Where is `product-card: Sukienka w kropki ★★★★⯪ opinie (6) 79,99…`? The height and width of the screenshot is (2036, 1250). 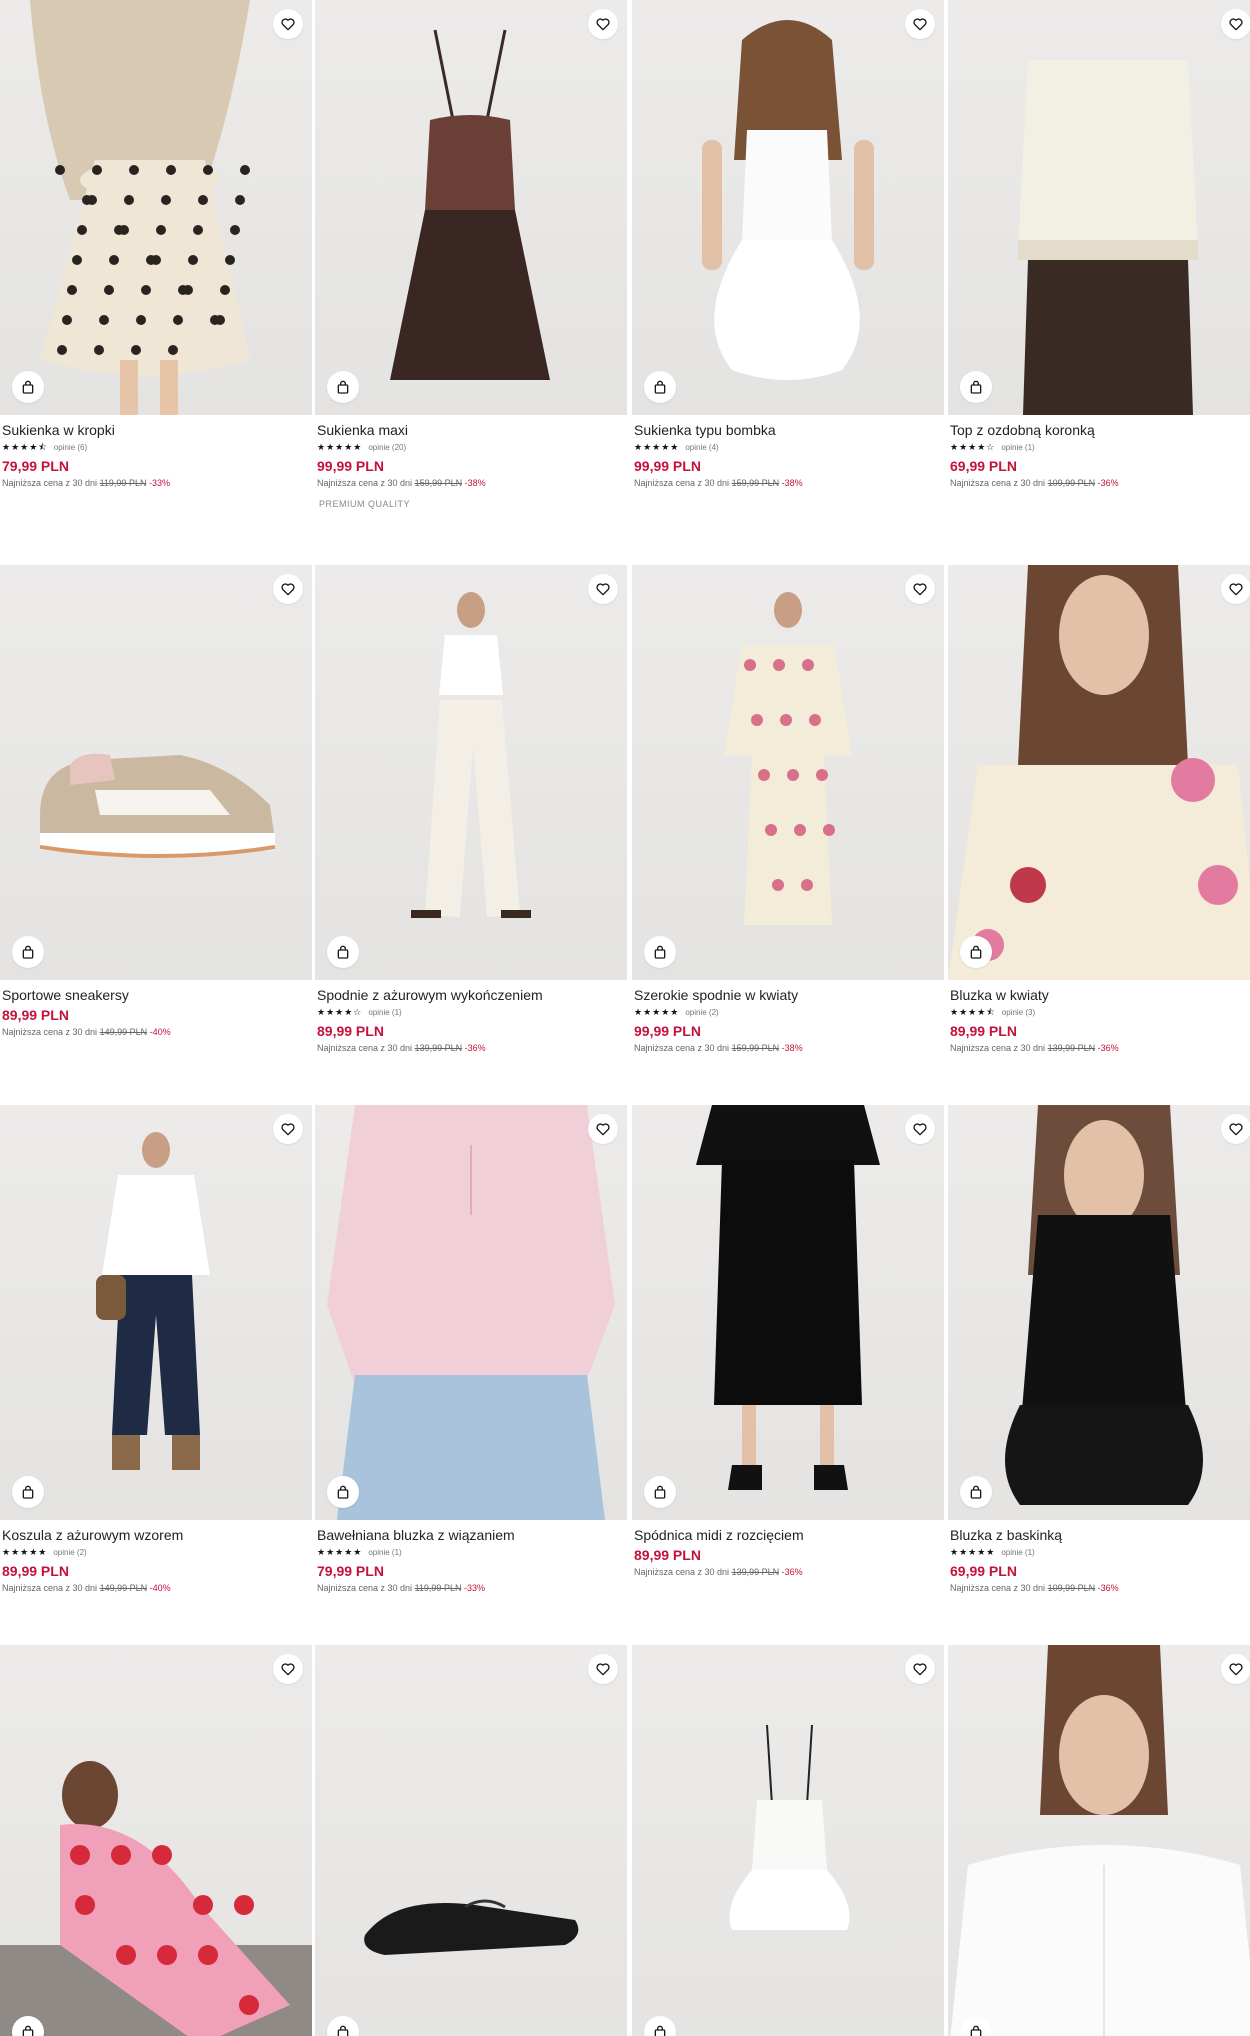
product-card: Sukienka w kropki ★★★★⯪ opinie (6) 79,99… is located at coordinates (156, 245).